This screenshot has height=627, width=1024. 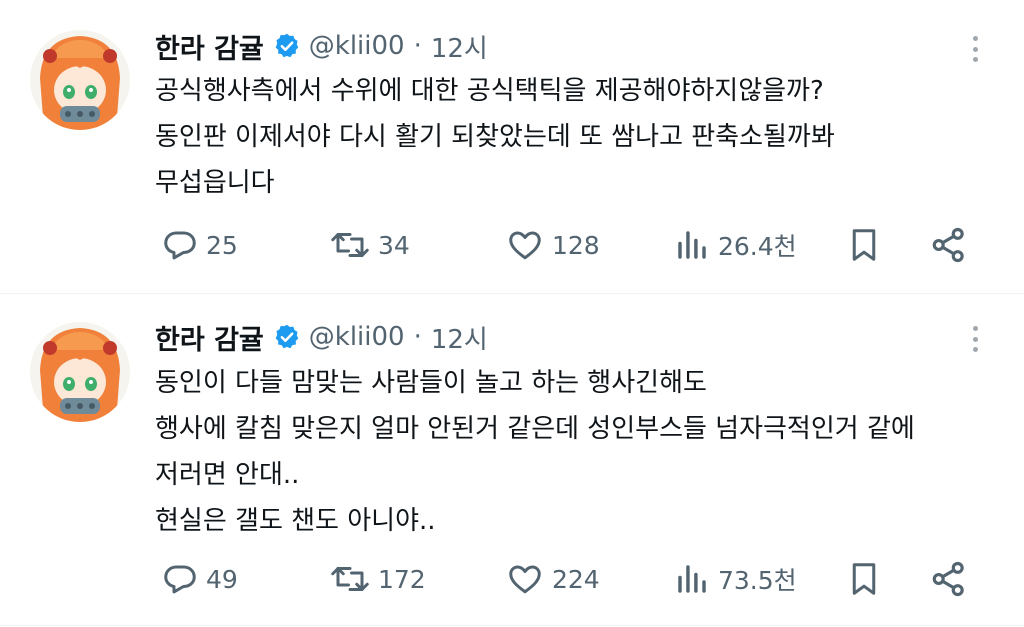 What do you see at coordinates (757, 246) in the screenshot?
I see `views-count: 26.4천` at bounding box center [757, 246].